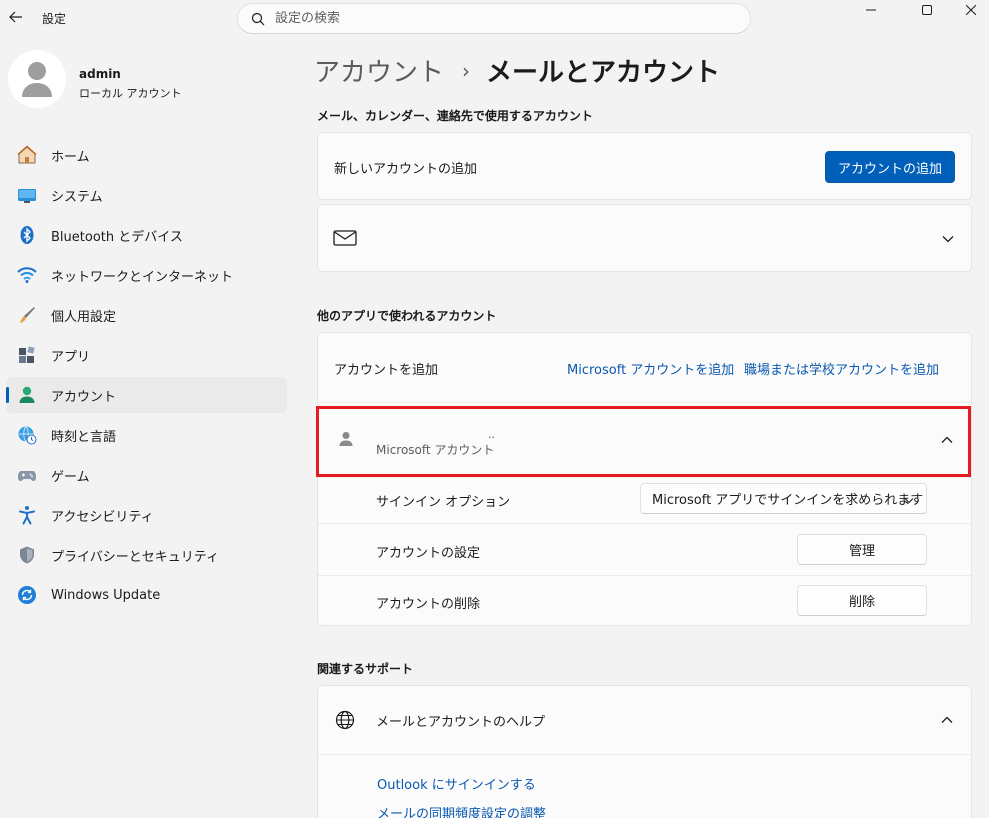 This screenshot has height=818, width=989. I want to click on back-arrow-icon, so click(15, 17).